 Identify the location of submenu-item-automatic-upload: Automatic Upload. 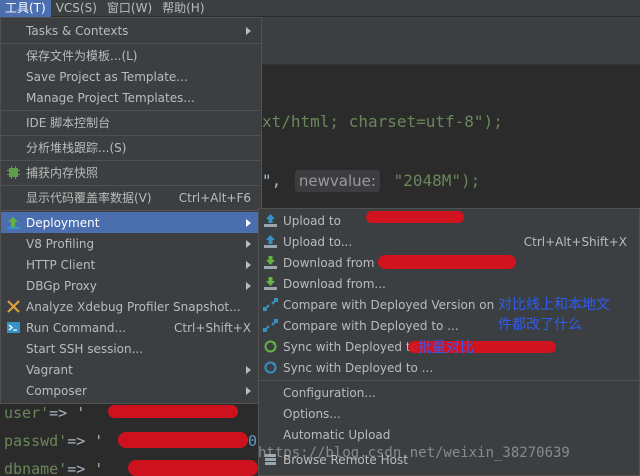
(449, 434).